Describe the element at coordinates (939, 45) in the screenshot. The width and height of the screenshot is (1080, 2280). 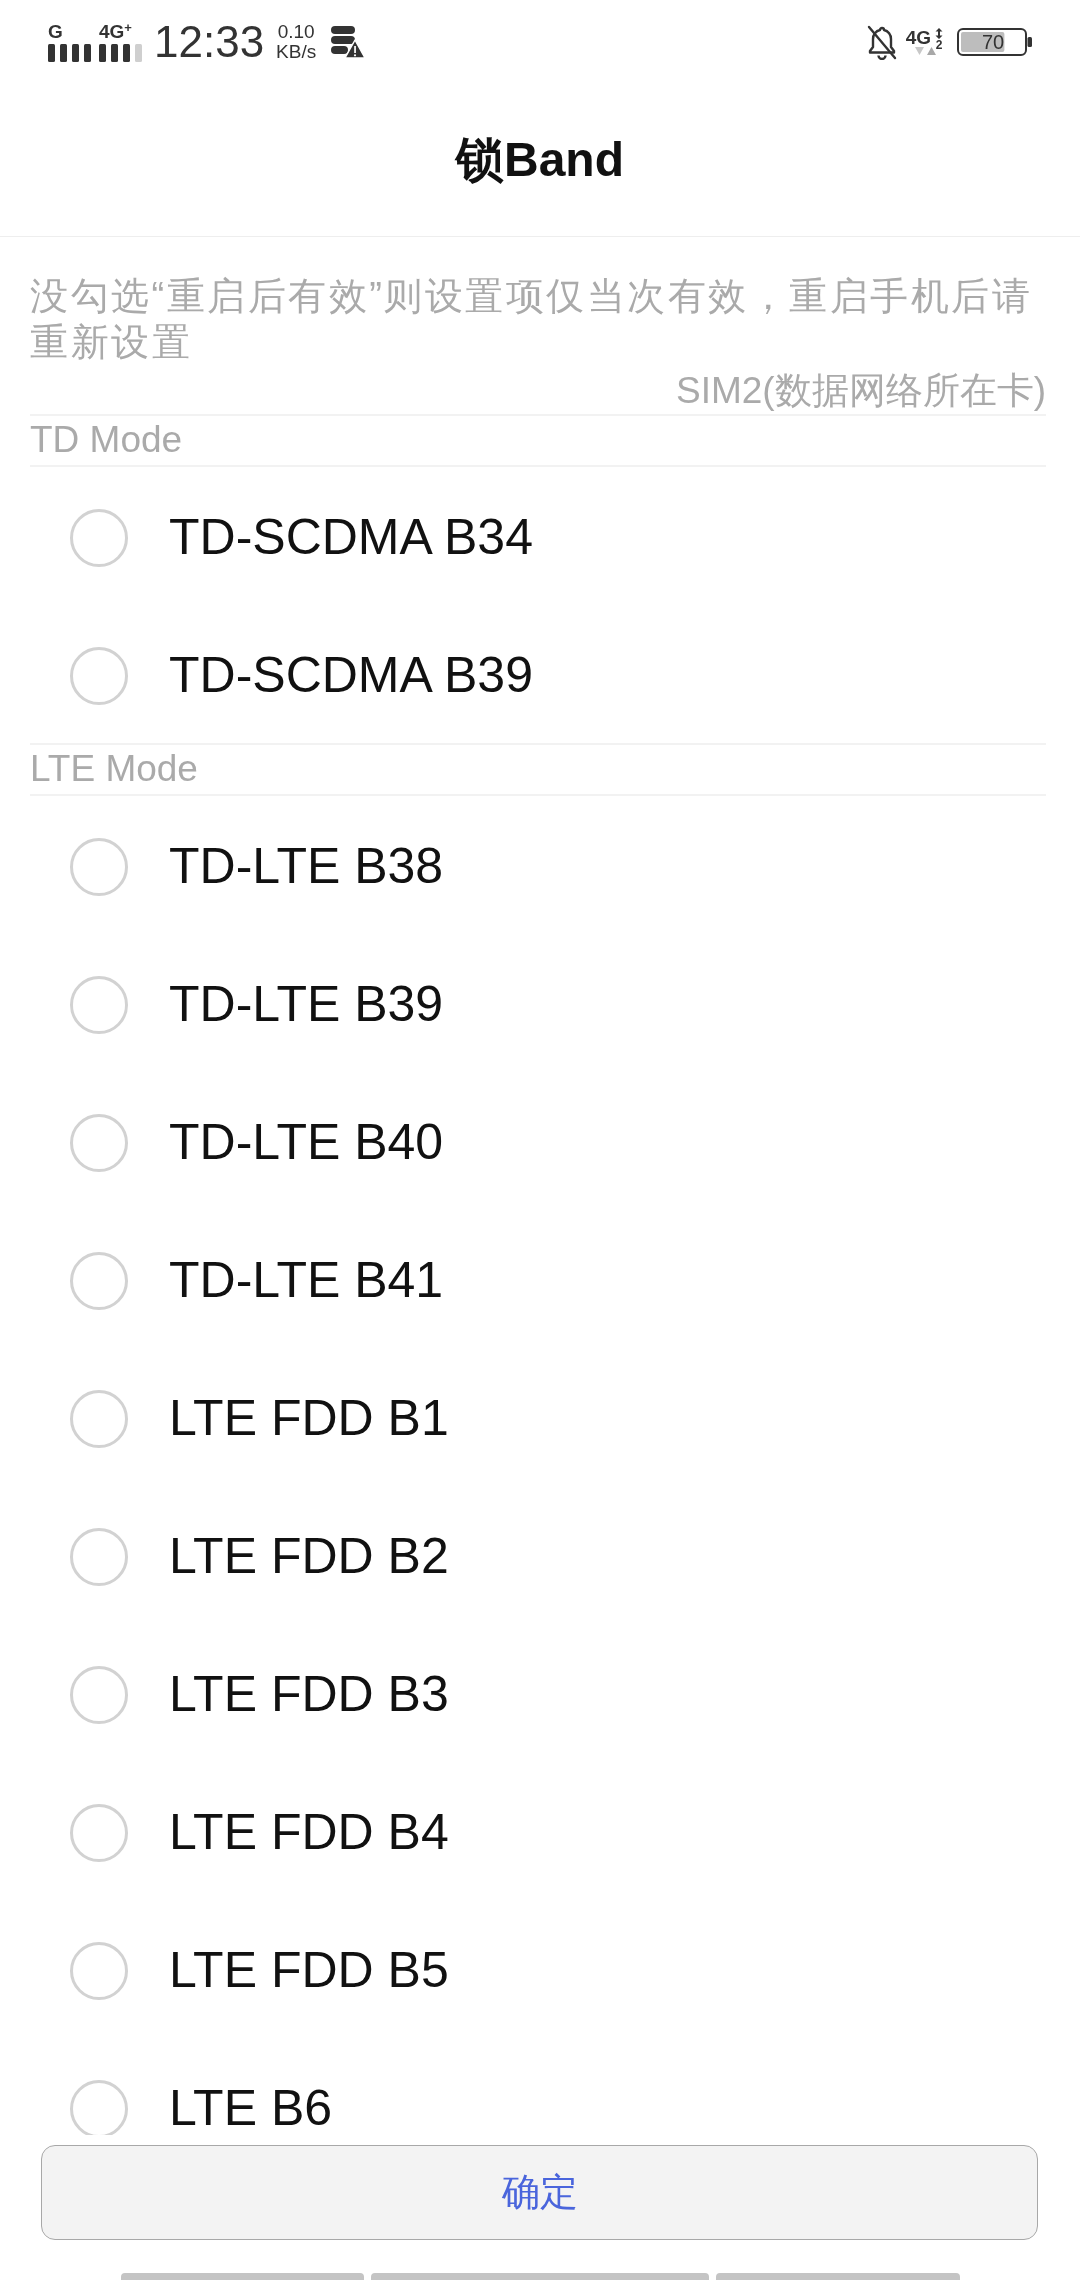
I see `sim-slot-number: 2` at that location.